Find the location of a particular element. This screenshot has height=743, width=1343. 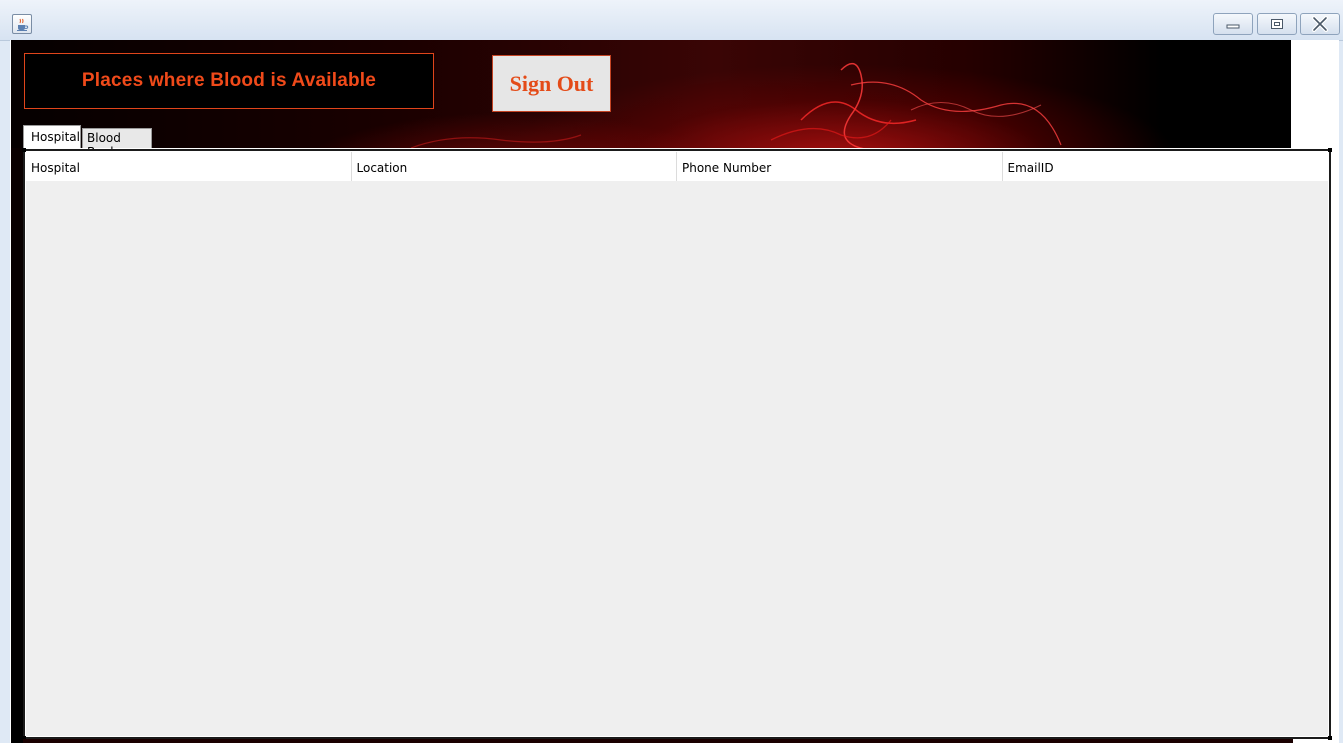

close-icon is located at coordinates (1320, 24).